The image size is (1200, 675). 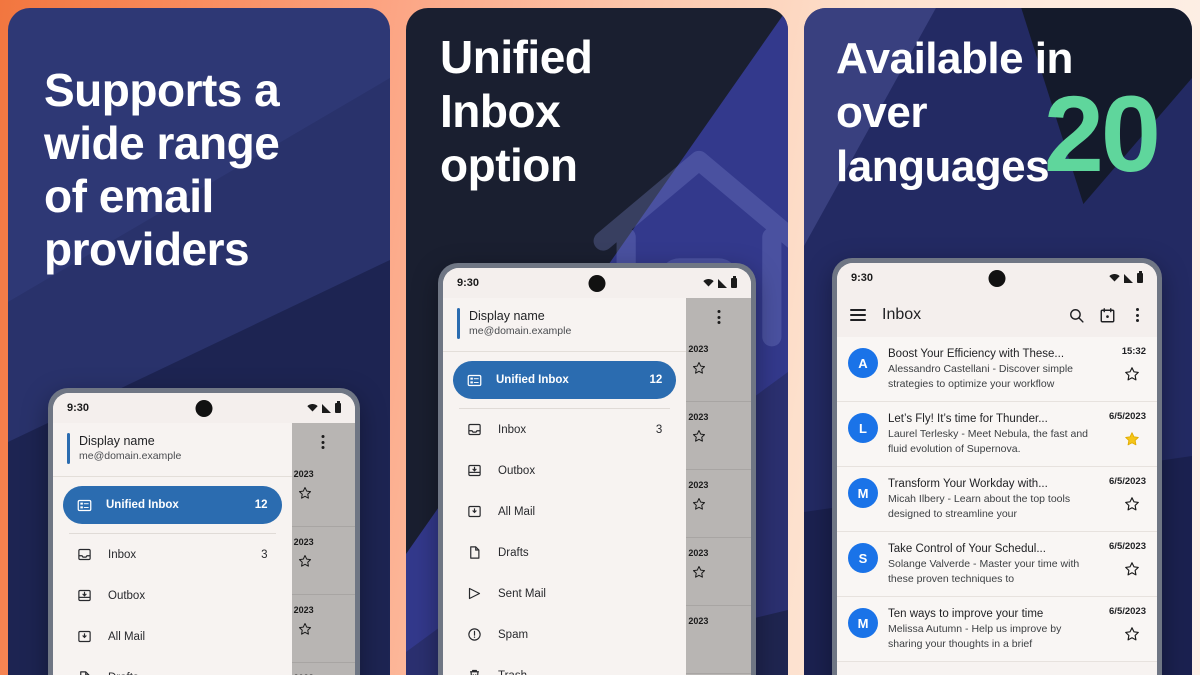 What do you see at coordinates (162, 143) in the screenshot?
I see `headline-line: wide range` at bounding box center [162, 143].